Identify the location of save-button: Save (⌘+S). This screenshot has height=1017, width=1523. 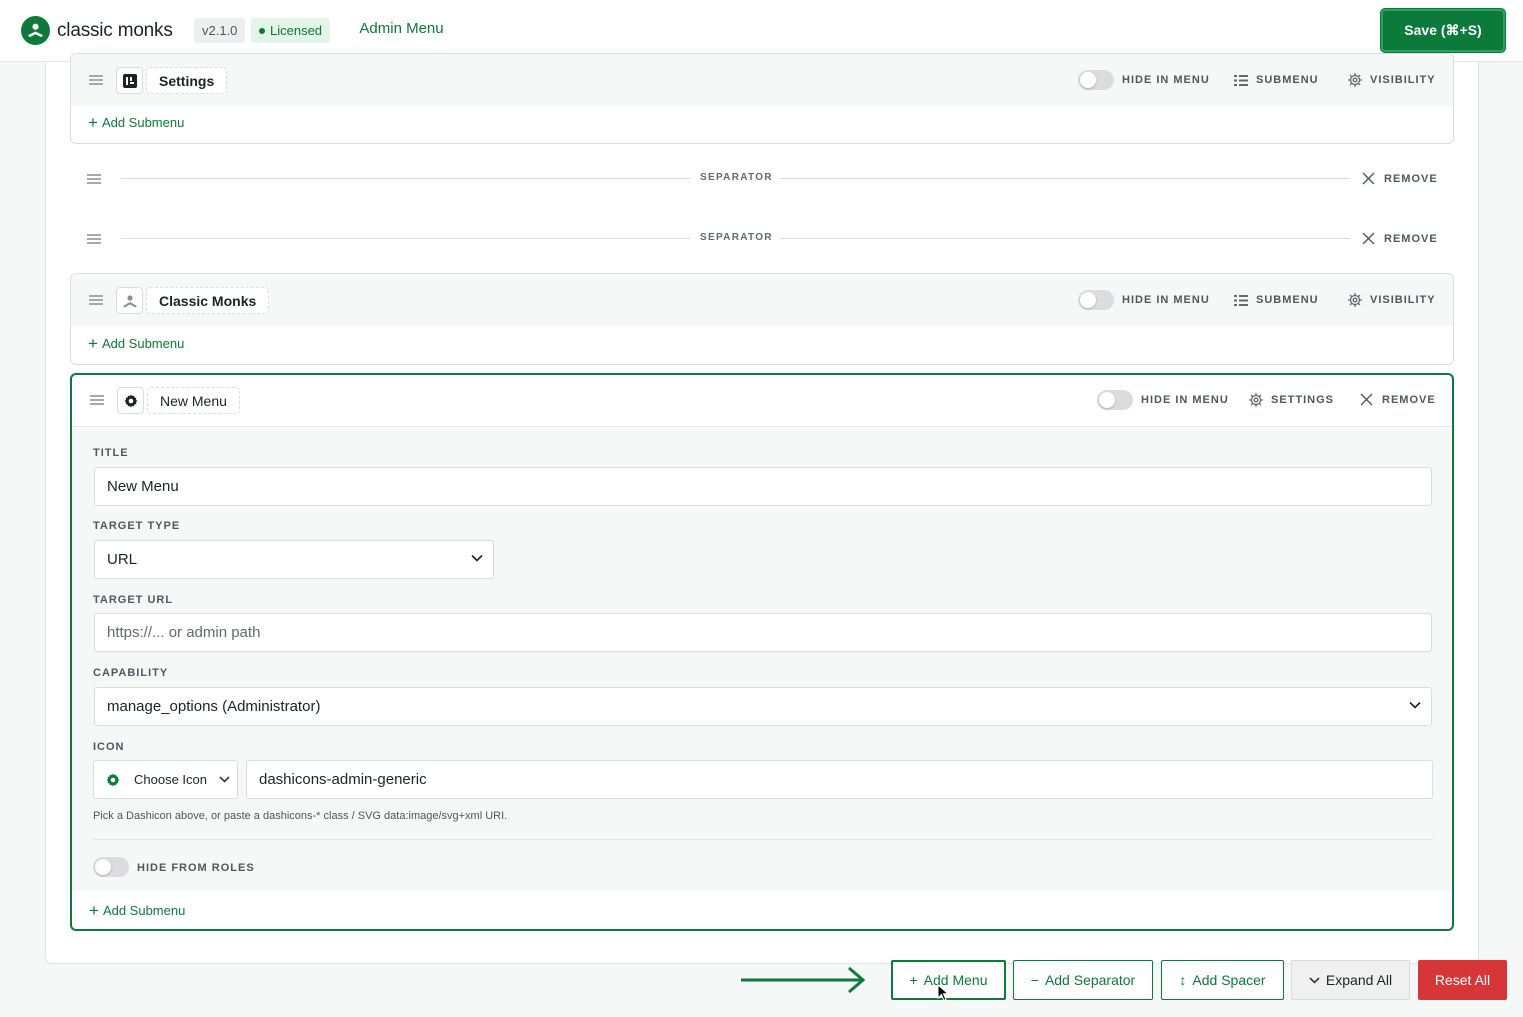
(1443, 30).